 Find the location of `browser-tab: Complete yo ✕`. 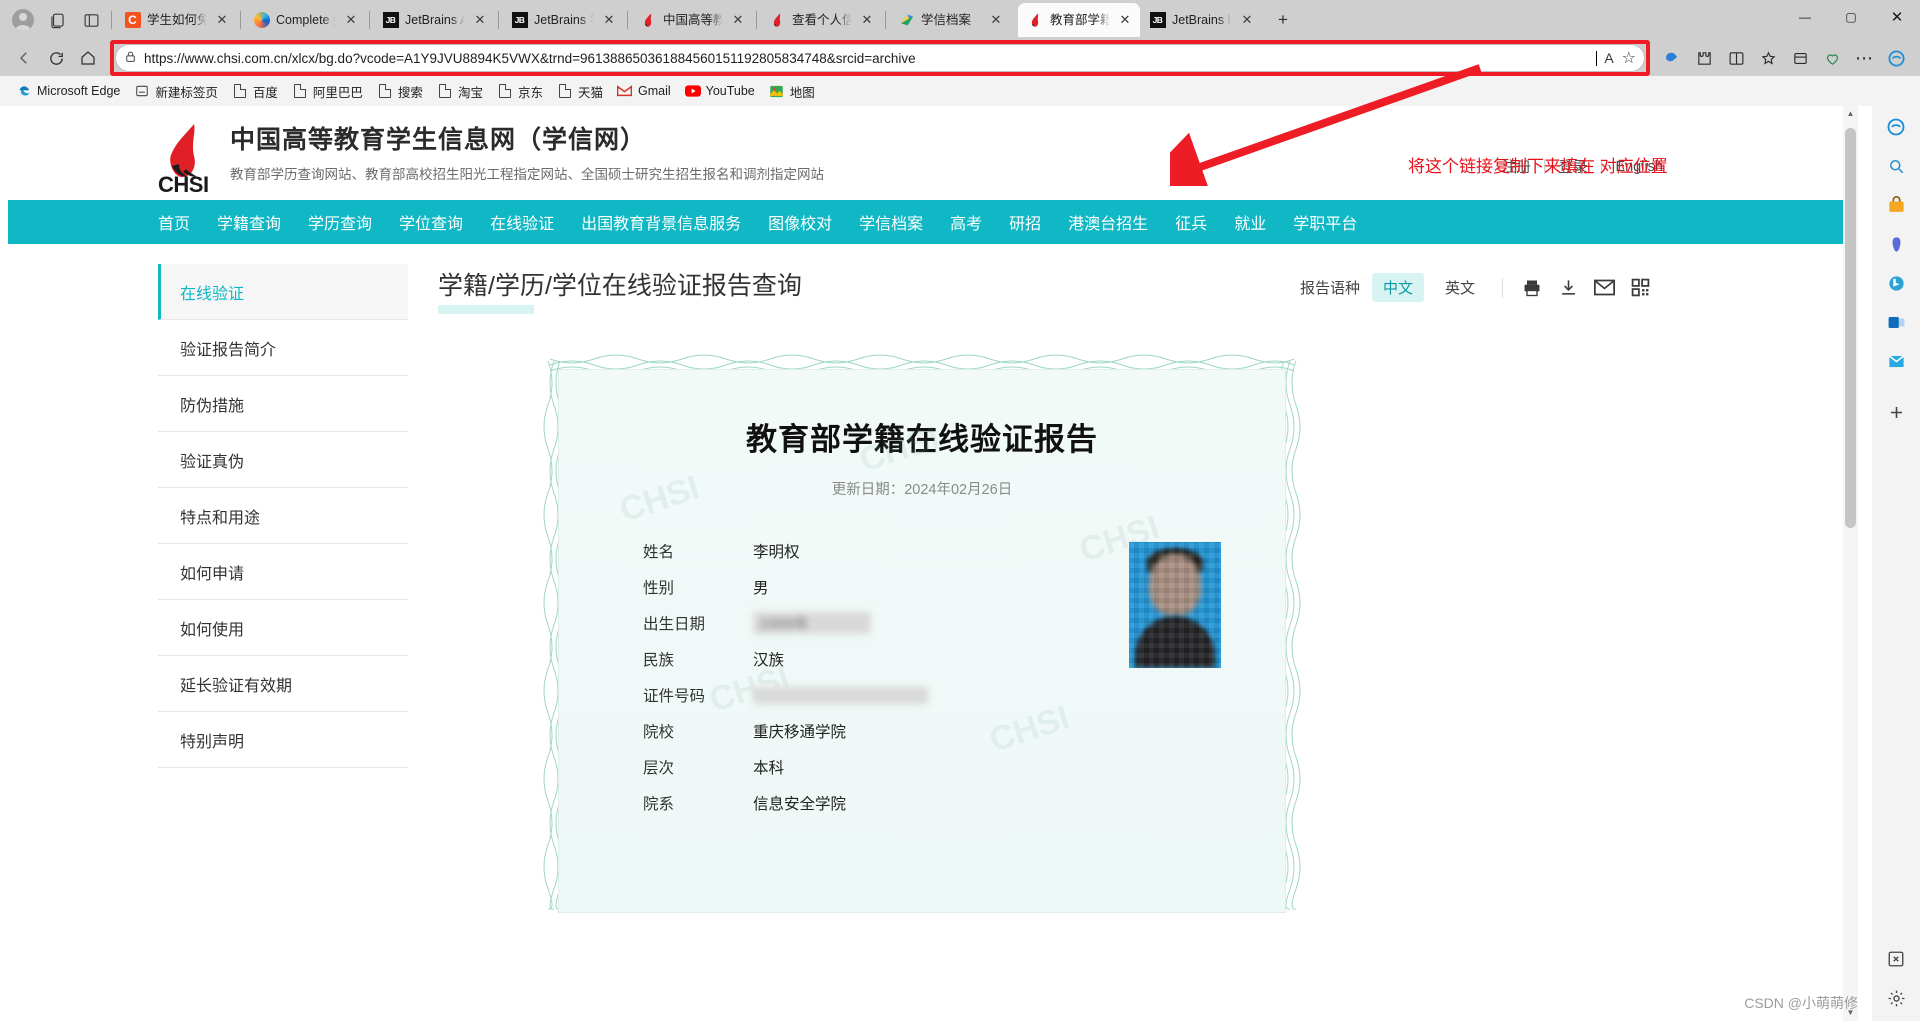

browser-tab: Complete yo ✕ is located at coordinates (305, 20).